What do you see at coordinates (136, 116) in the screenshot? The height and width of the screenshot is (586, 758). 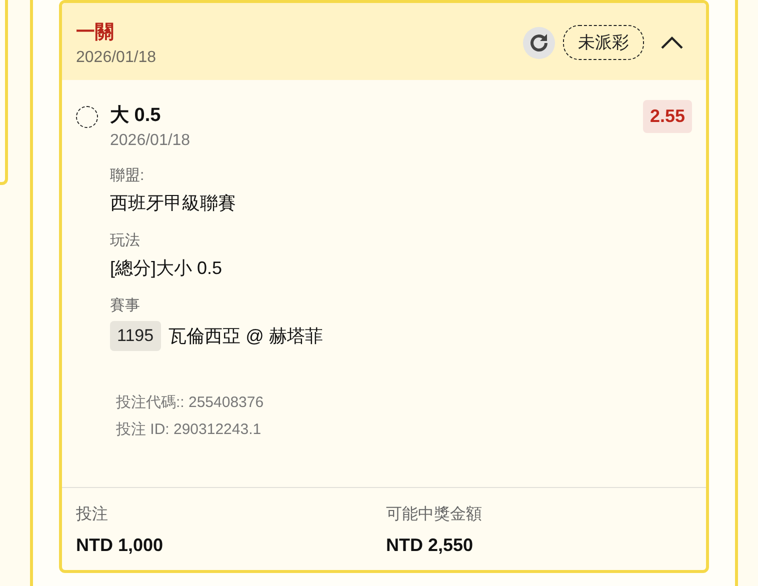 I see `selection-name: 大 0.5` at bounding box center [136, 116].